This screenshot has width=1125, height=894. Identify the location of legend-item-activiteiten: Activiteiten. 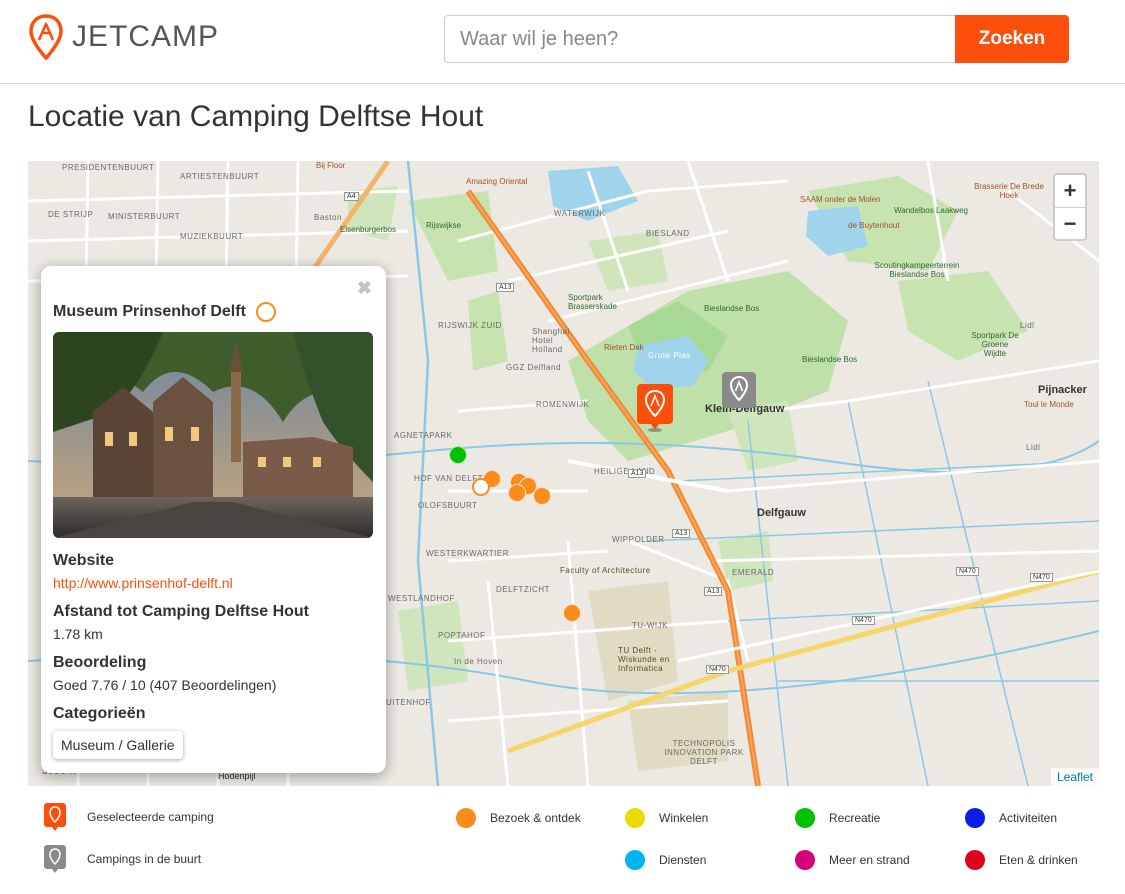
(1011, 818).